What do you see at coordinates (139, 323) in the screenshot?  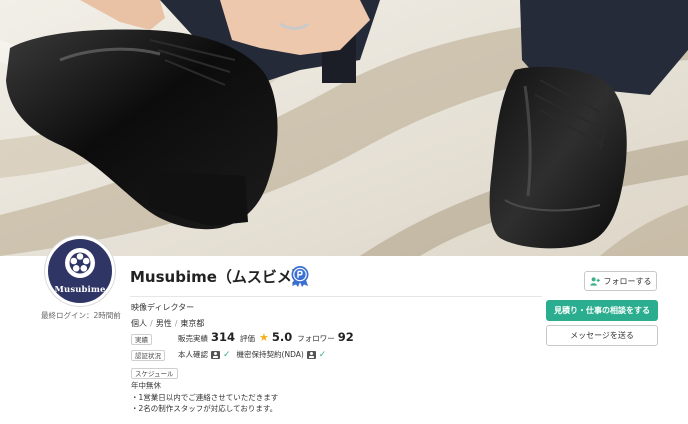 I see `attribute-type: 個人` at bounding box center [139, 323].